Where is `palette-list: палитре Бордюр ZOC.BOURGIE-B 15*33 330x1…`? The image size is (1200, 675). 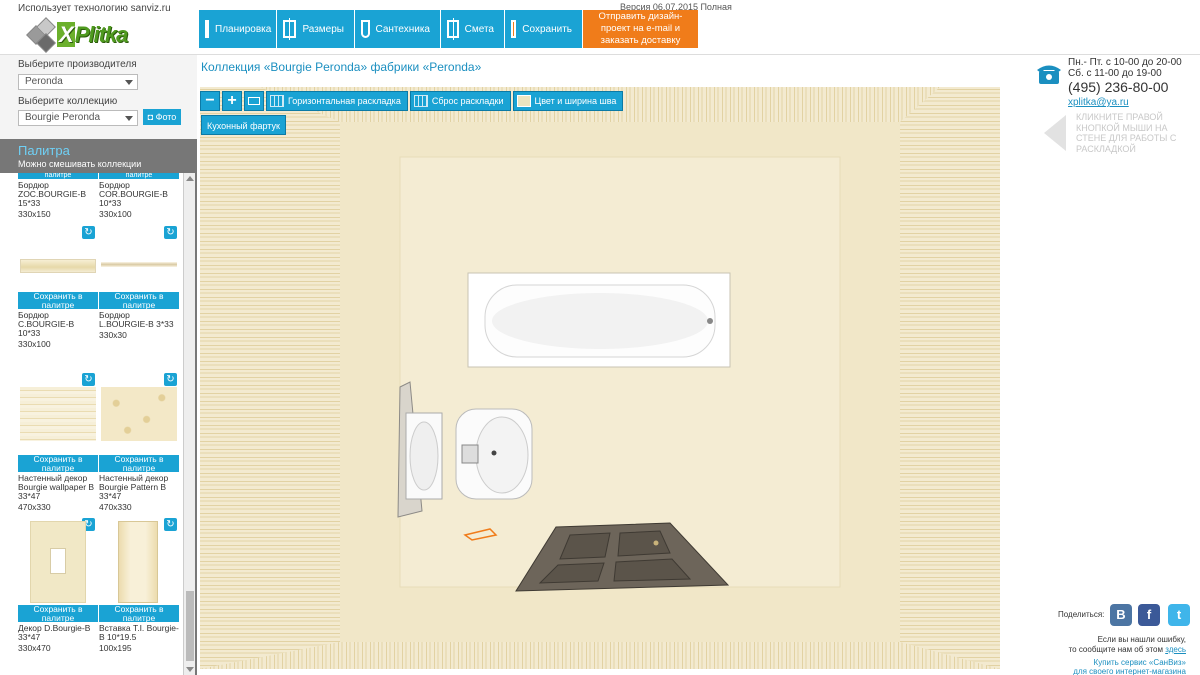 palette-list: палитре Бордюр ZOC.BOURGIE-B 15*33 330x1… is located at coordinates (91, 424).